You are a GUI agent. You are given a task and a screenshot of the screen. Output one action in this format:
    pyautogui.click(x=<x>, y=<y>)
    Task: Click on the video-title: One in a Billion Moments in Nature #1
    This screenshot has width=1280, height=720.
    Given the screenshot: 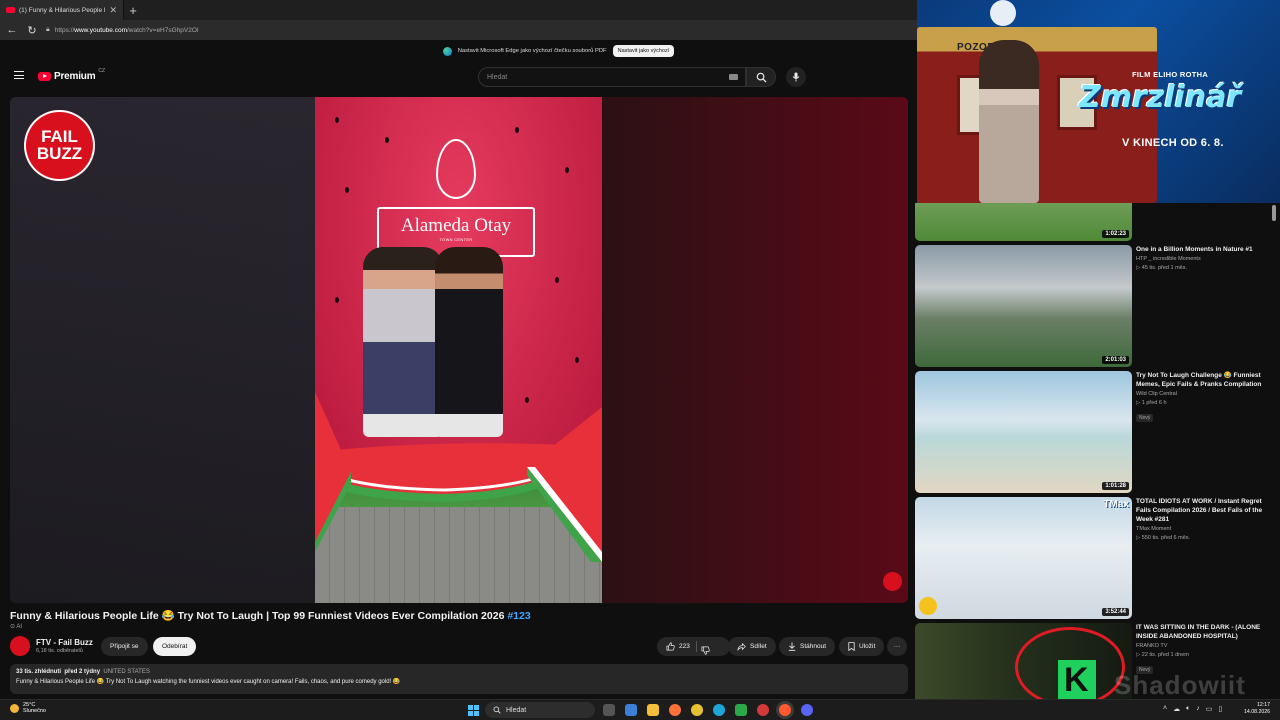 What is the action you would take?
    pyautogui.click(x=1203, y=249)
    